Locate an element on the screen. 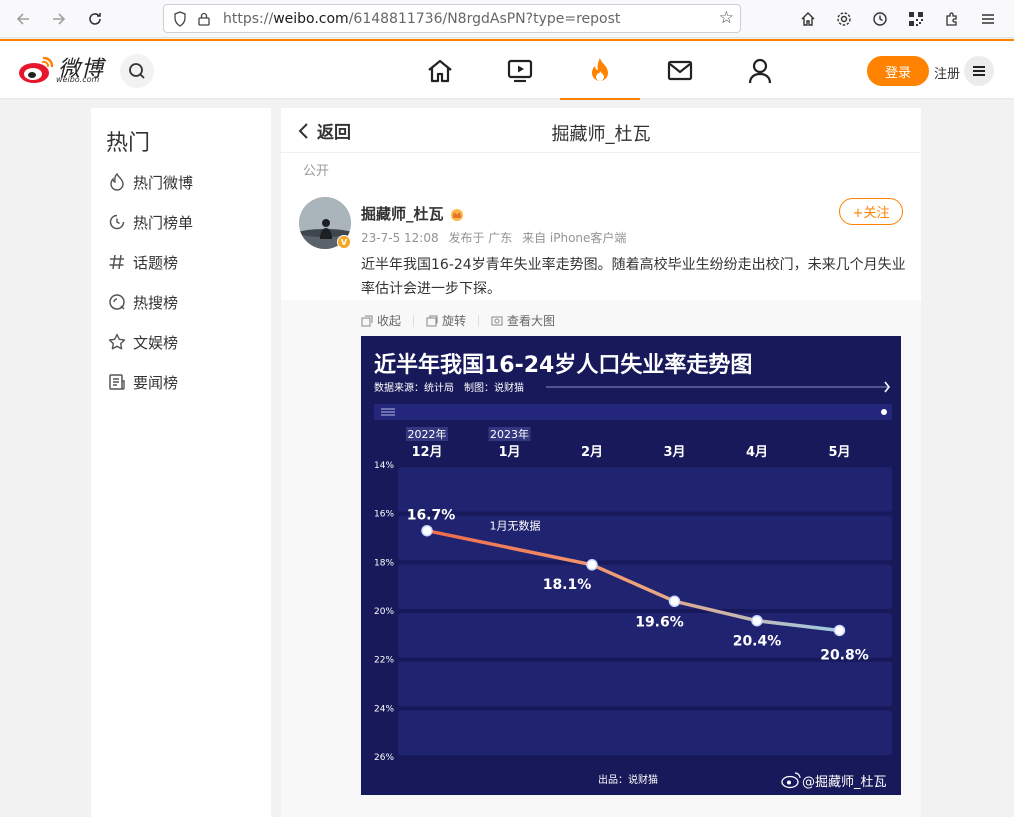 The width and height of the screenshot is (1014, 817). collapse-icon is located at coordinates (367, 320).